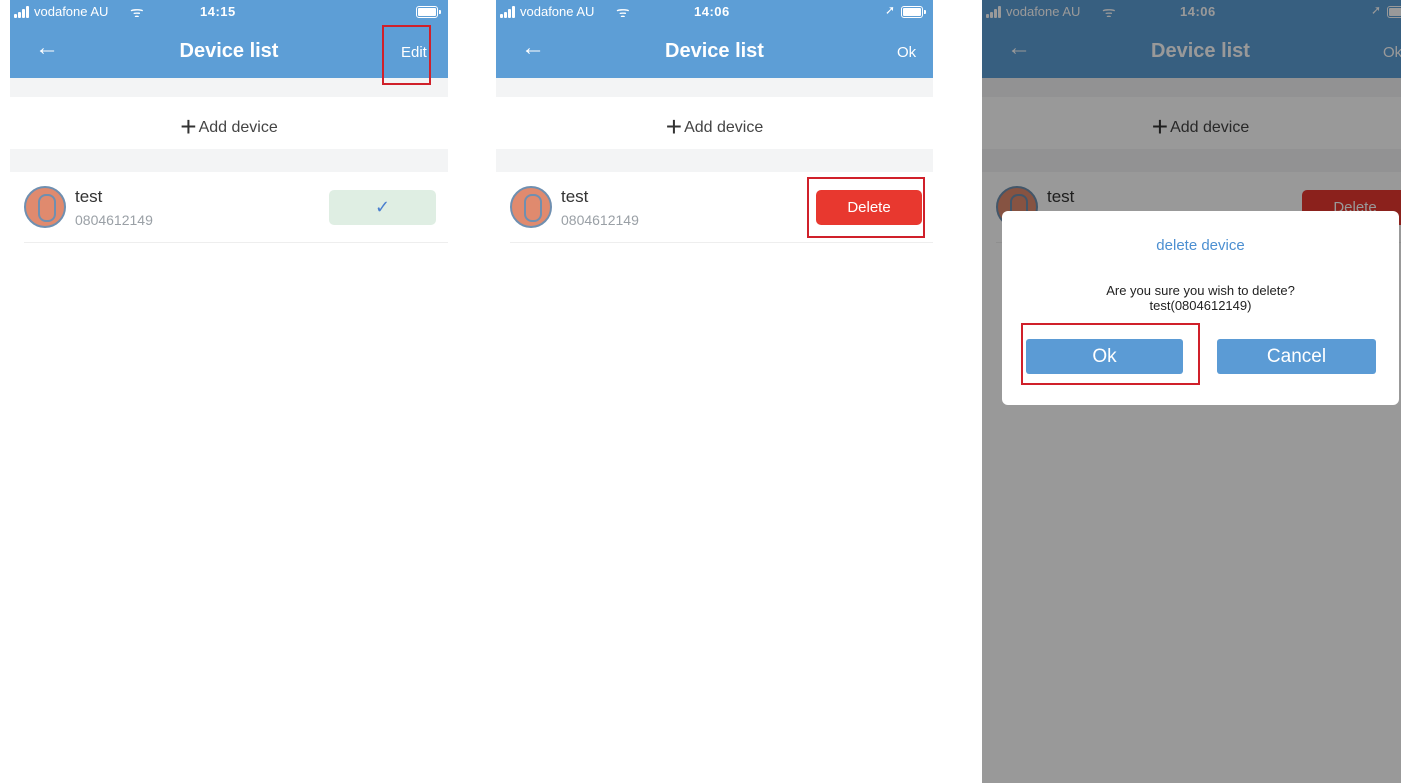  Describe the element at coordinates (1296, 356) in the screenshot. I see `dialog-cancel-button: Cancel` at that location.